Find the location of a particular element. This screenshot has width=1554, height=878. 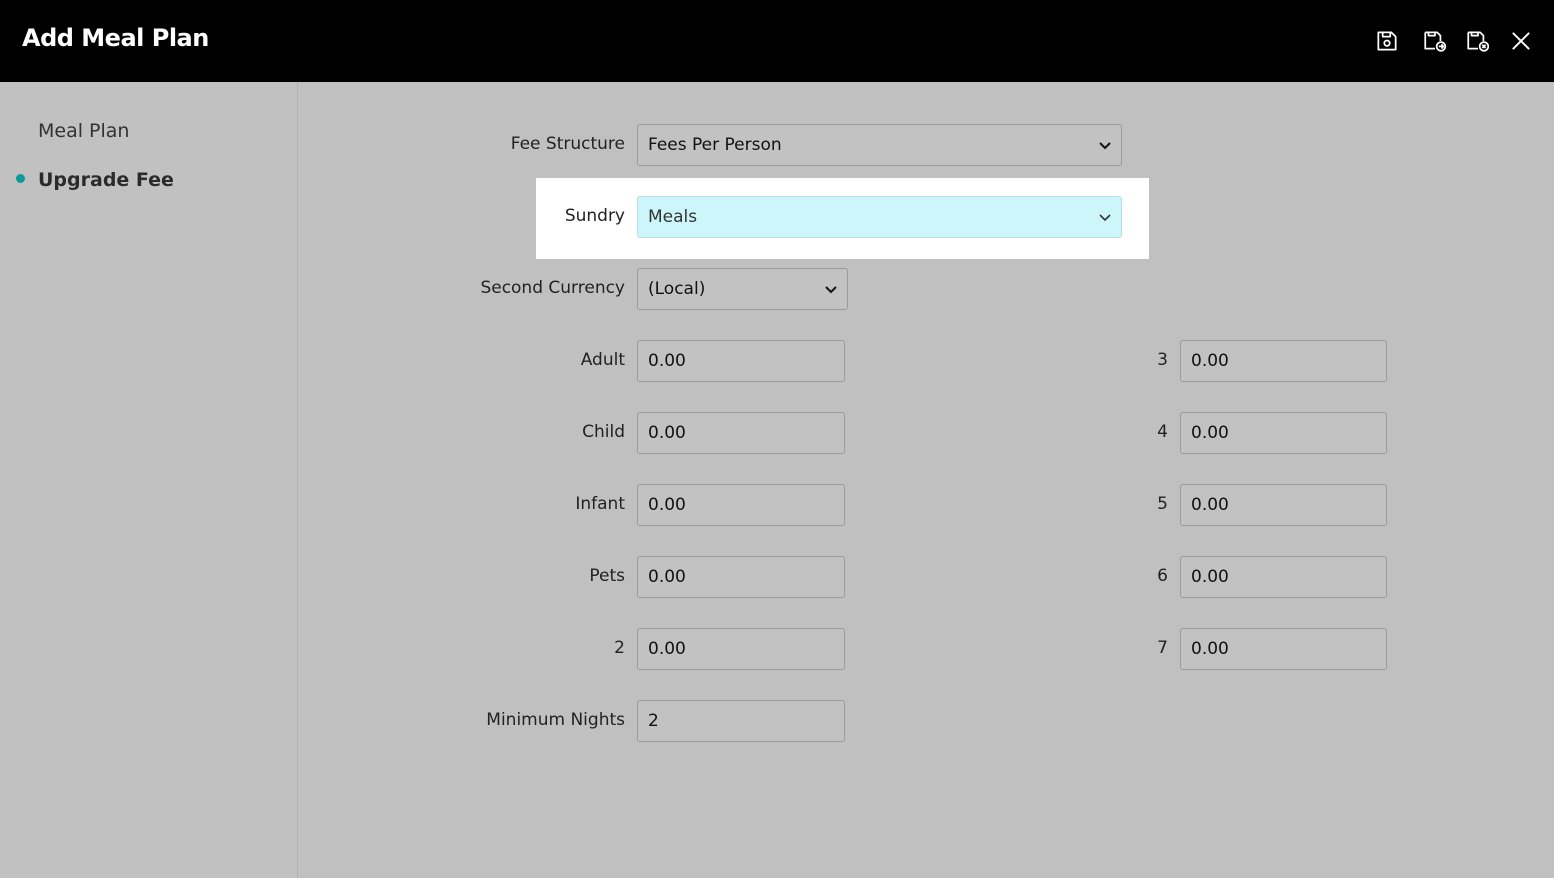

close-button is located at coordinates (1521, 41).